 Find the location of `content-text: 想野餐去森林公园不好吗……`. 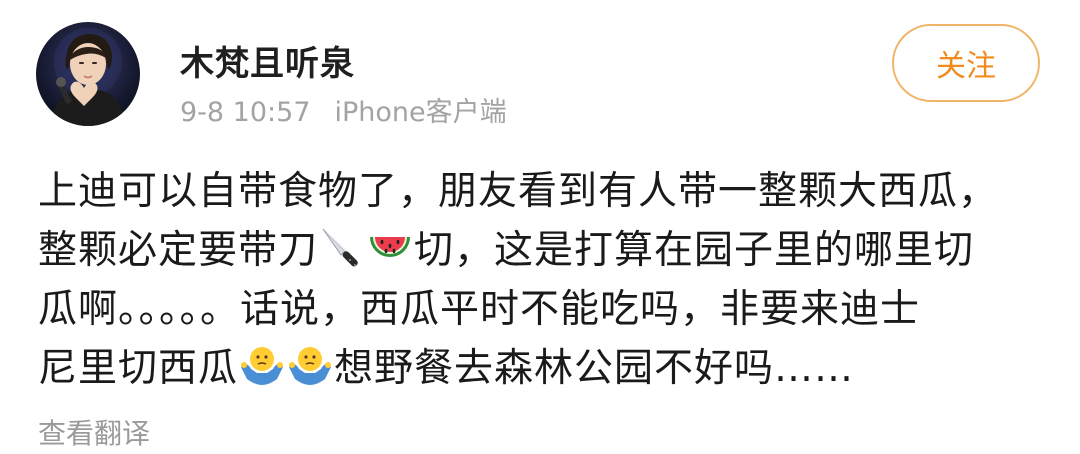

content-text: 想野餐去森林公园不好吗…… is located at coordinates (594, 368).